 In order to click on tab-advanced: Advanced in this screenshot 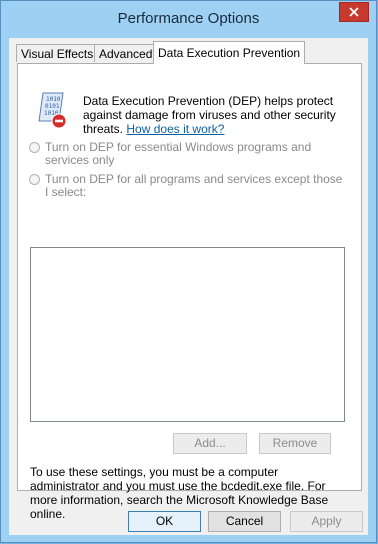, I will do `click(126, 53)`.